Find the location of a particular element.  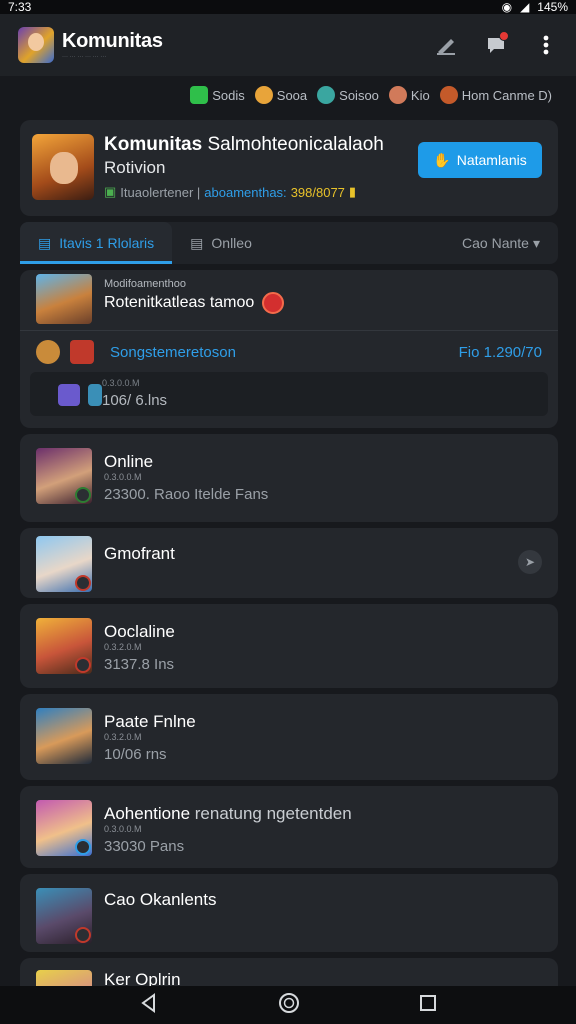

chevron-down-icon: ▾ is located at coordinates (536, 242).